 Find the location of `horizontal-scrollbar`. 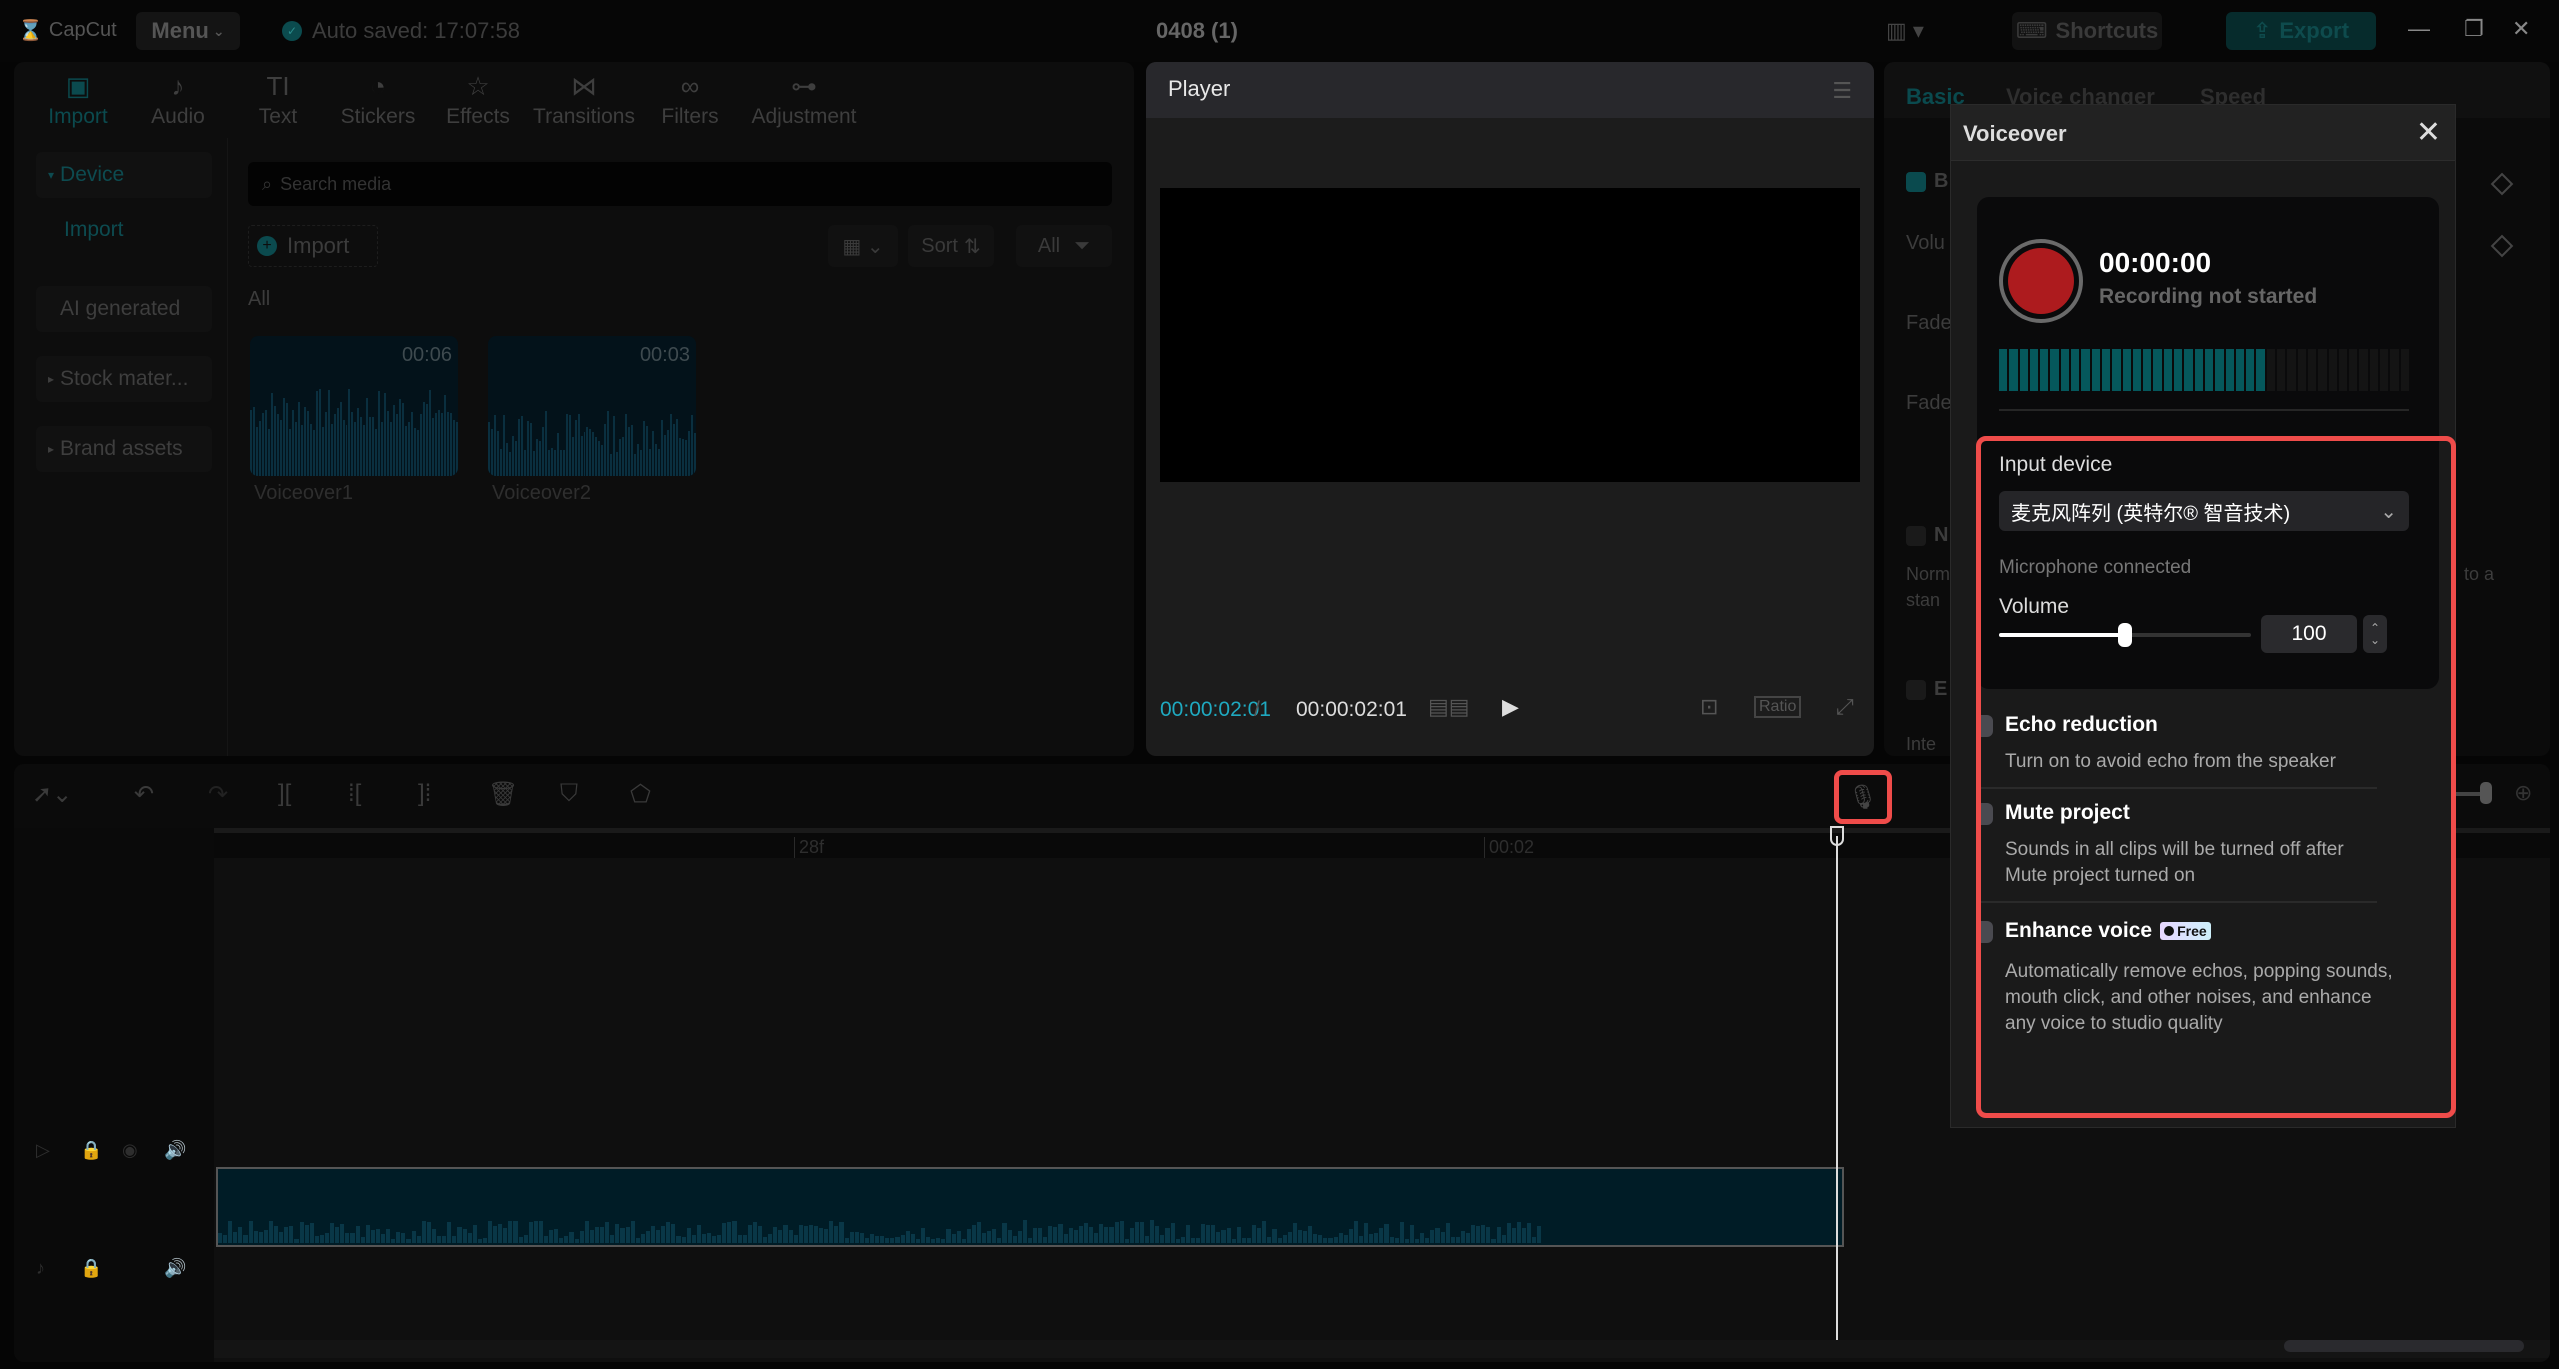

horizontal-scrollbar is located at coordinates (2404, 1346).